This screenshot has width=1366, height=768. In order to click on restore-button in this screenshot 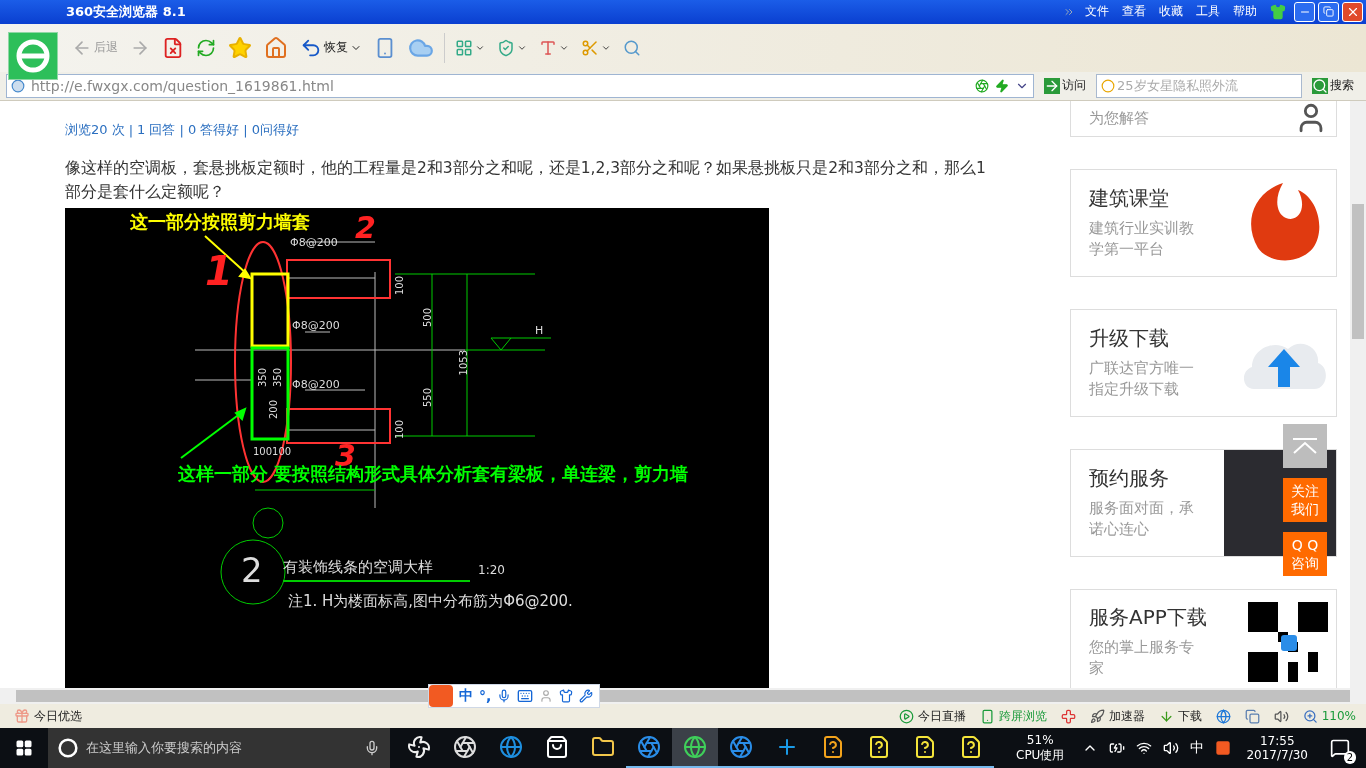, I will do `click(1328, 12)`.